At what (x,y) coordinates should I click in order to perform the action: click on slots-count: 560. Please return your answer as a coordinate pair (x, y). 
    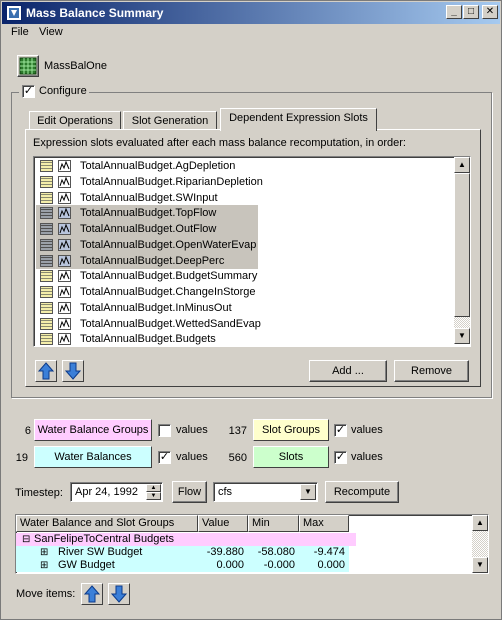
    Looking at the image, I should click on (237, 458).